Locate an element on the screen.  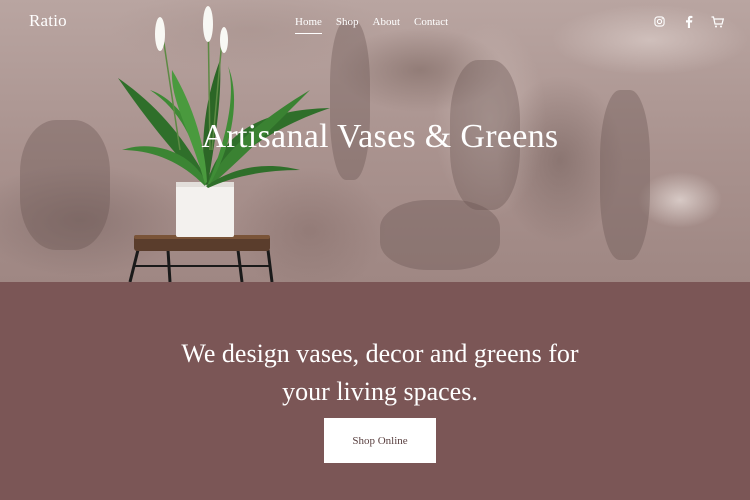
cart-icon is located at coordinates (717, 21).